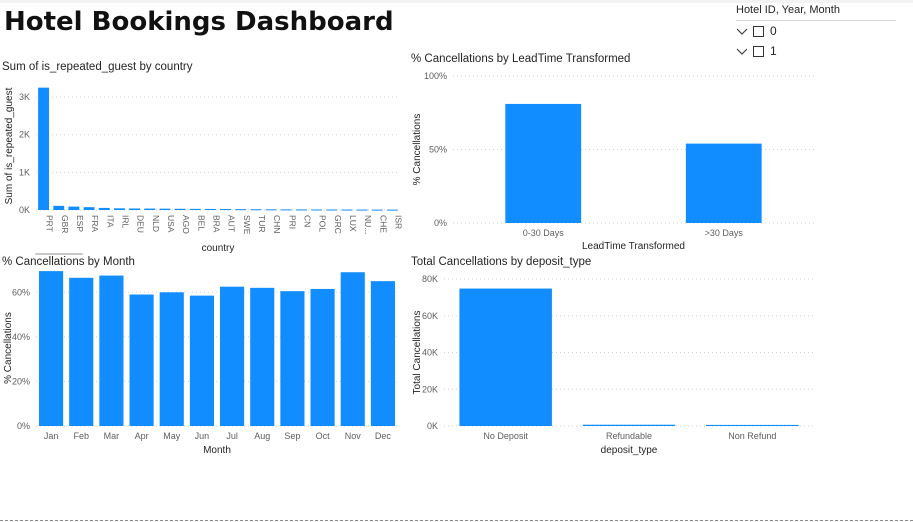  I want to click on x-tick-label: Apr, so click(142, 436).